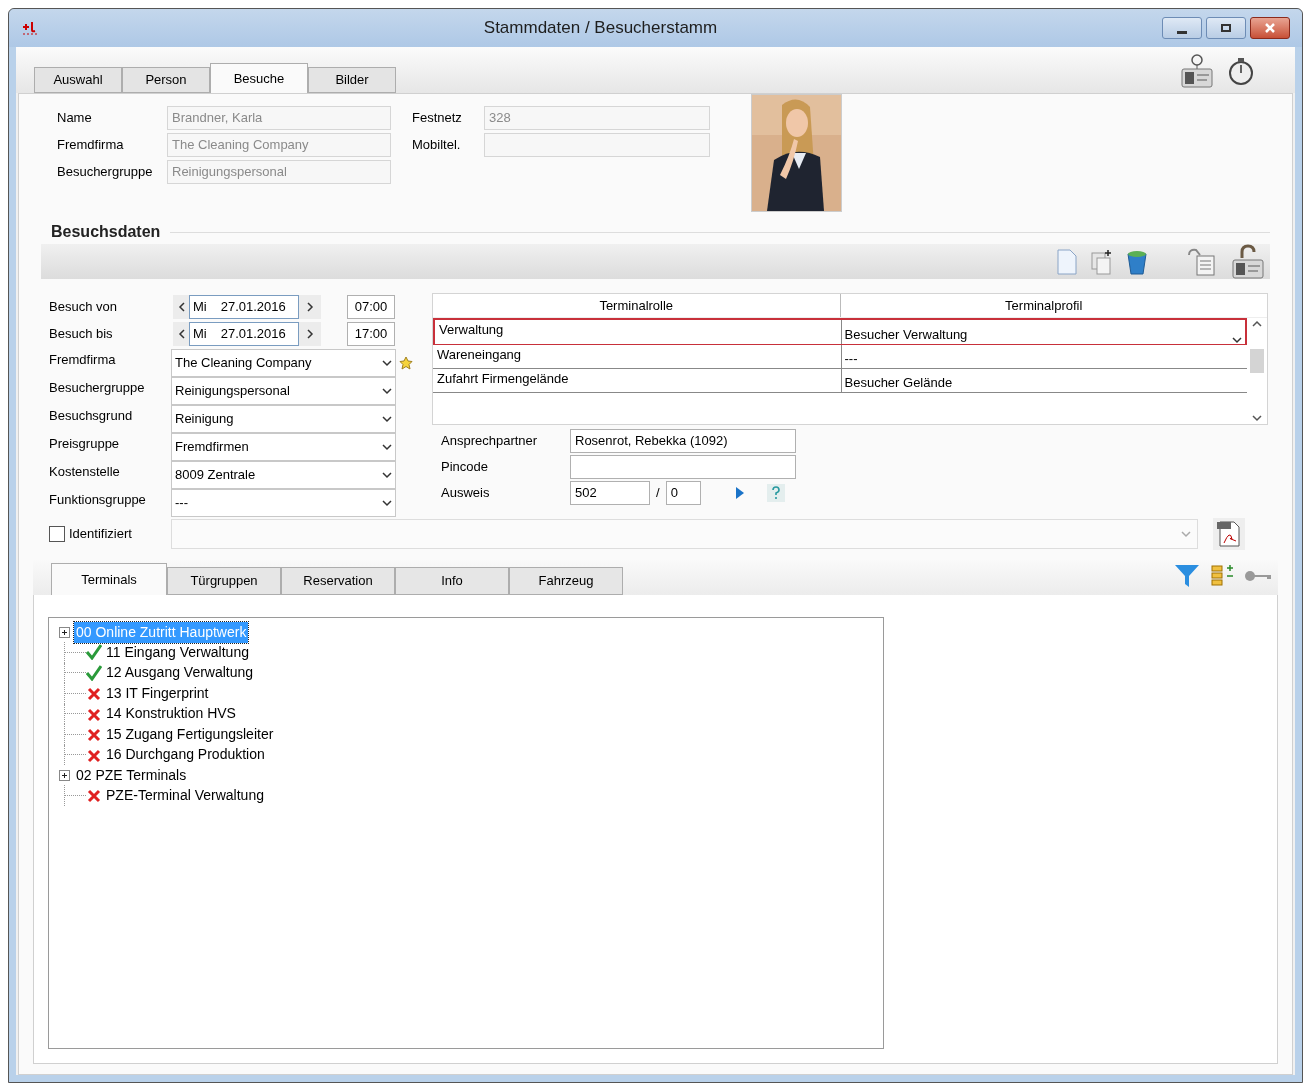 The image size is (1311, 1091). I want to click on field-label: Kostenstelle, so click(85, 472).